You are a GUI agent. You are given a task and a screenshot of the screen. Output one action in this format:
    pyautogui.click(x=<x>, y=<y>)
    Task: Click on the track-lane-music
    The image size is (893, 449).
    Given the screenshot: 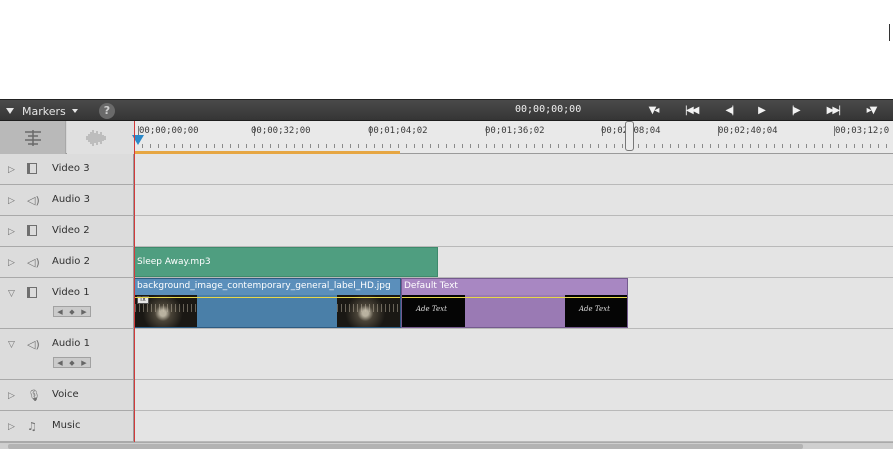 What is the action you would take?
    pyautogui.click(x=513, y=426)
    